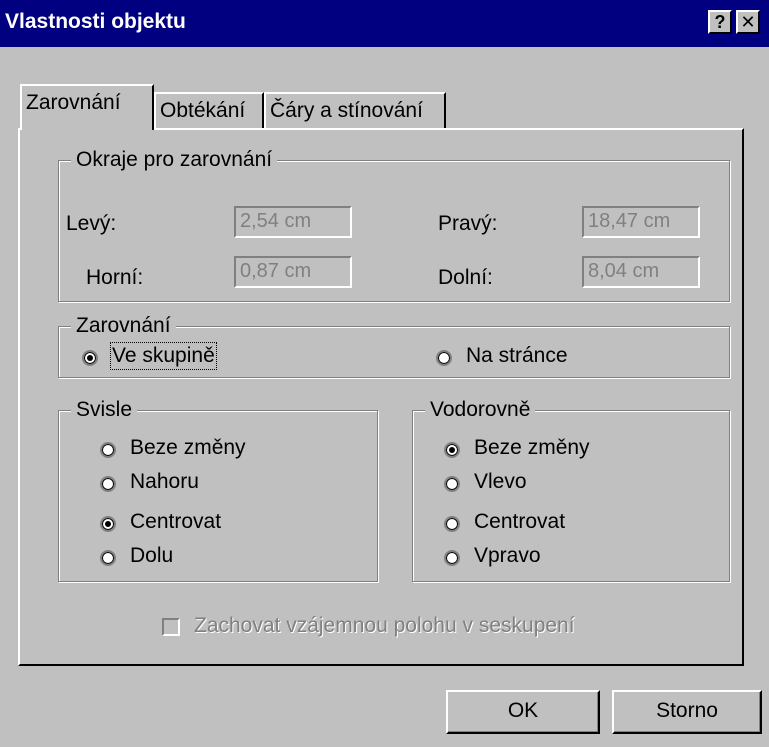  I want to click on top-margin-field: 0,87 cm, so click(293, 272).